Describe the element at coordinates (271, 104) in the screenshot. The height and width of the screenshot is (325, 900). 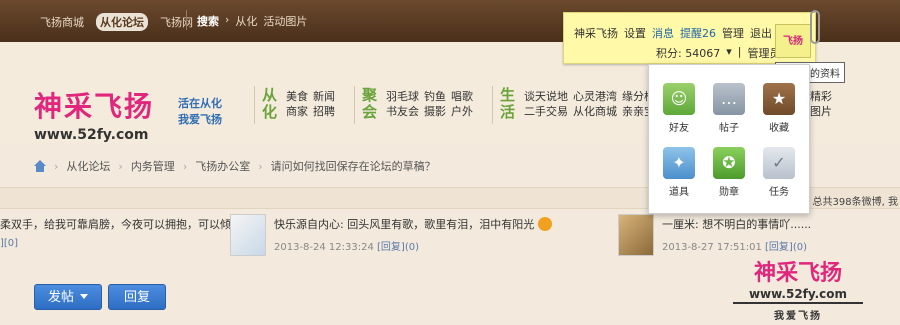
I see `category-head-conghua: 从化` at that location.